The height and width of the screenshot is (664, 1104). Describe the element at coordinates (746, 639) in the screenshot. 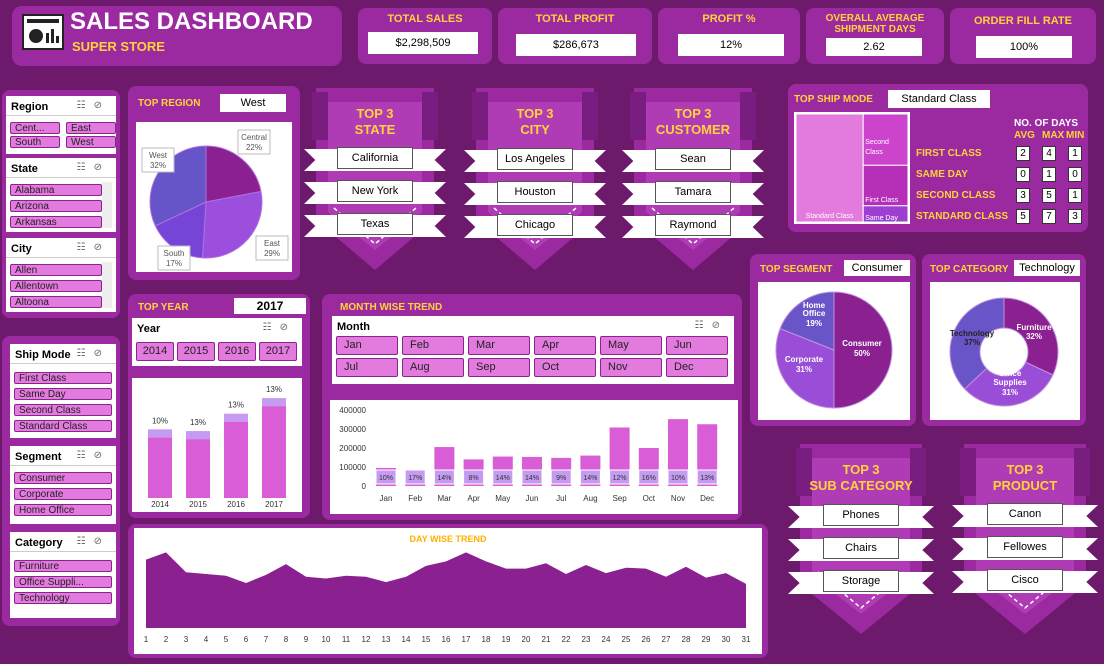

I see `x-tick: 31` at that location.